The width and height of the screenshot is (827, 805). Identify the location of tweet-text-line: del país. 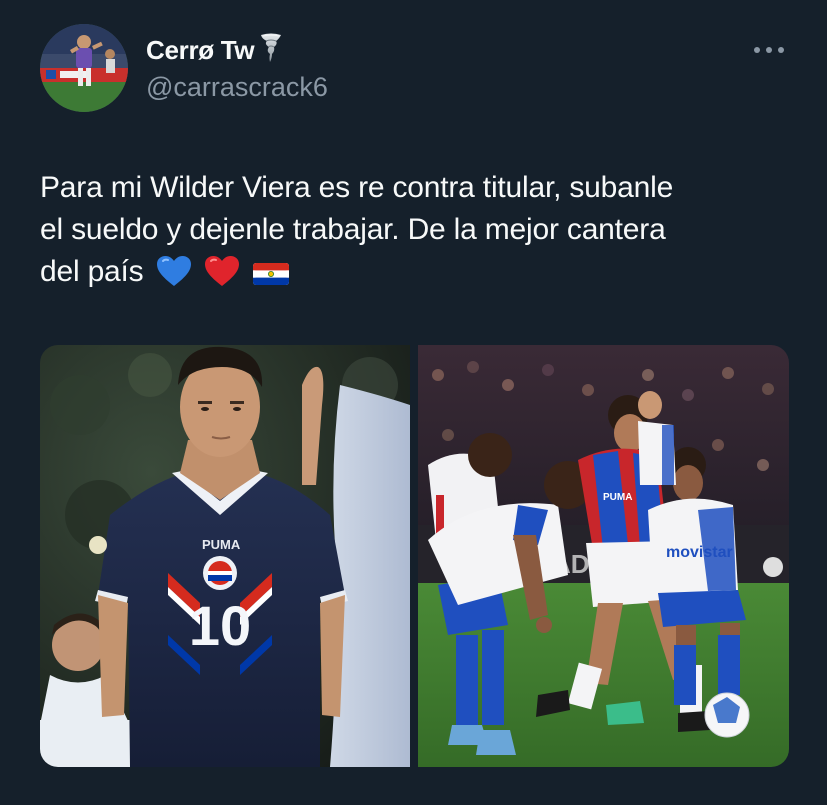
(415, 275).